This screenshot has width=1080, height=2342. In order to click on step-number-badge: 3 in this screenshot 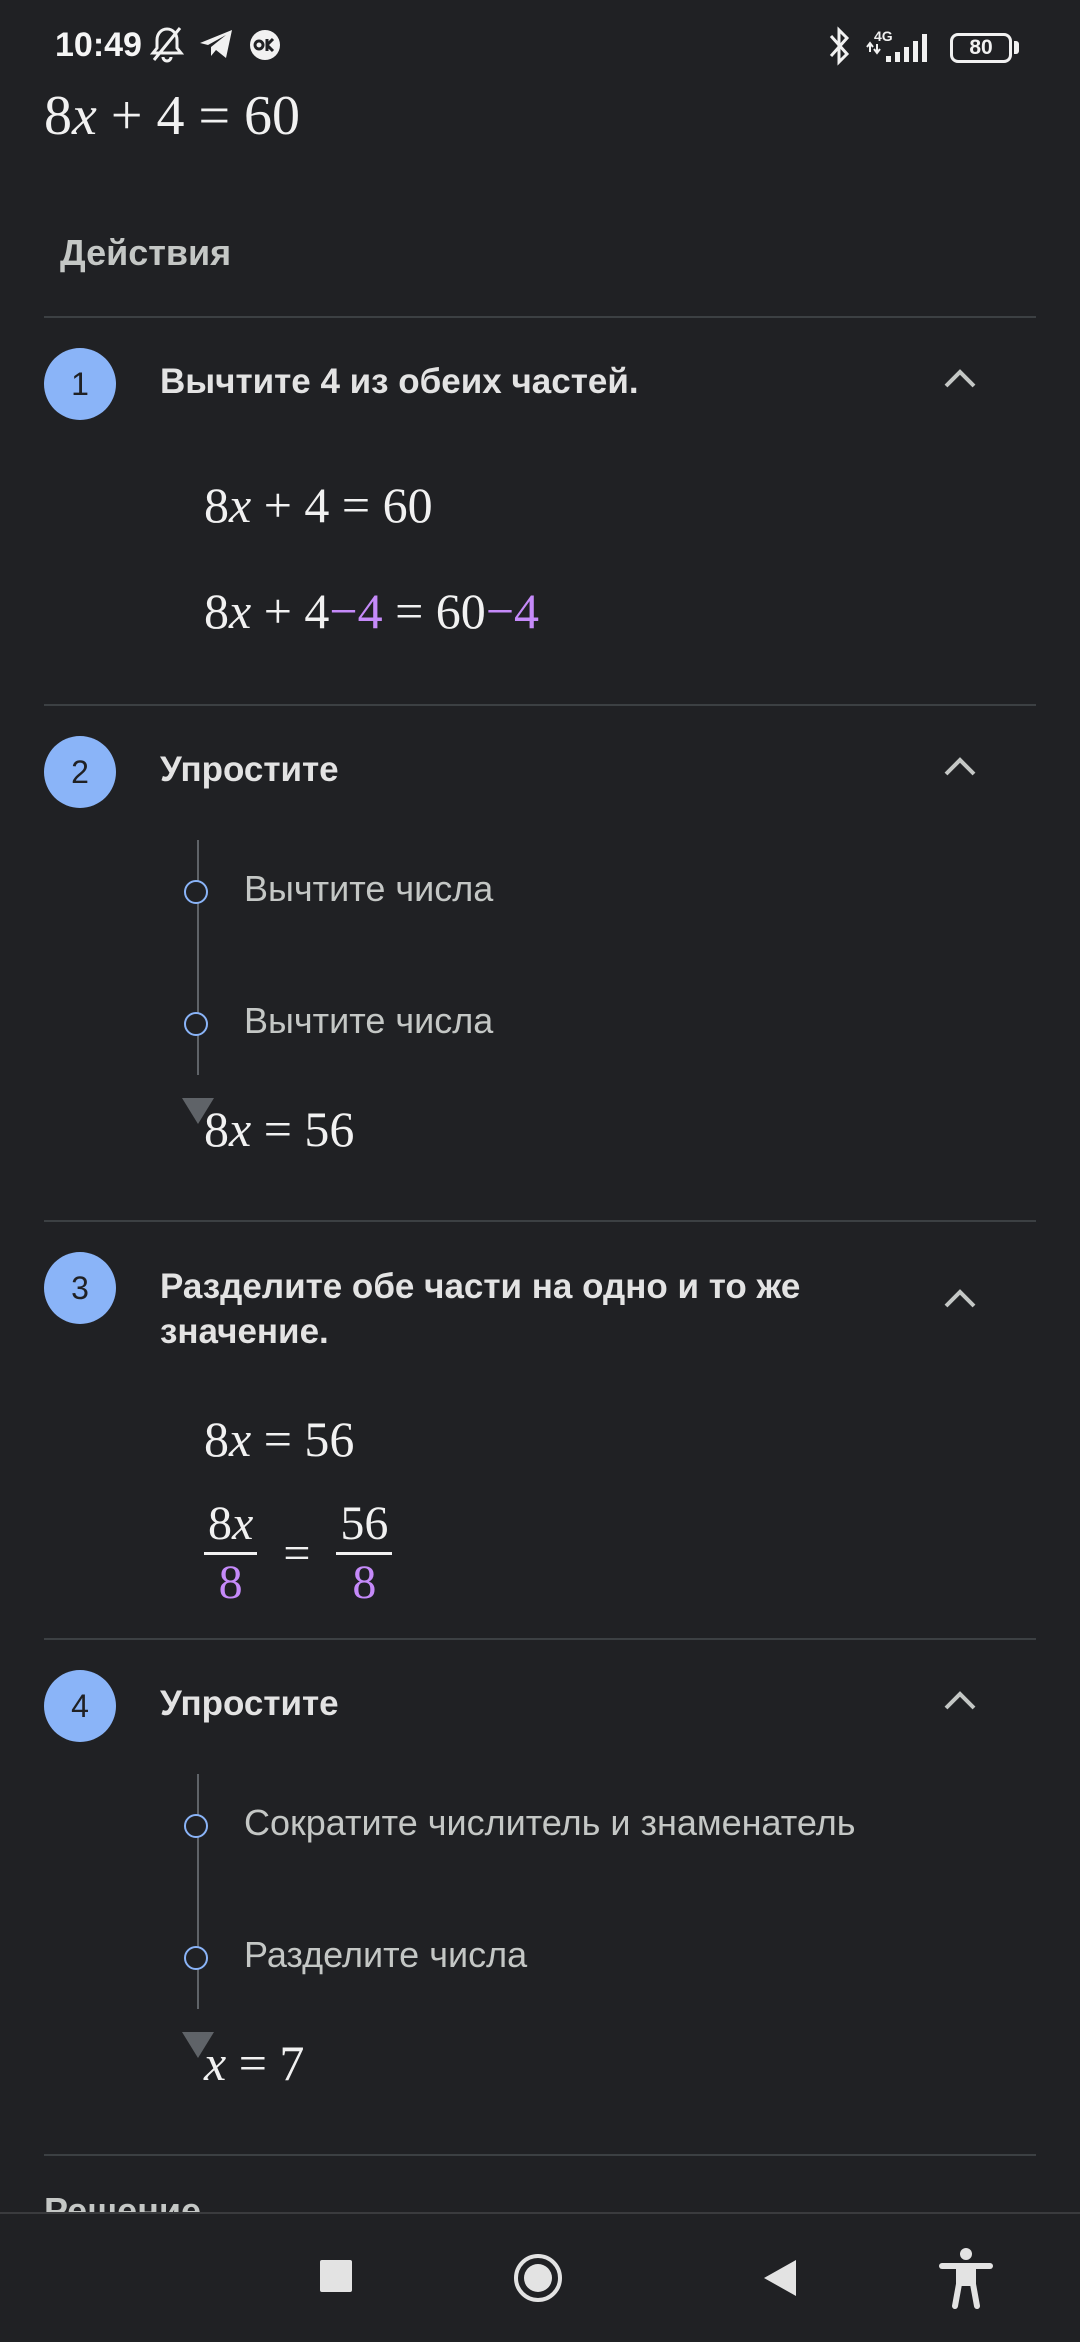, I will do `click(80, 1288)`.